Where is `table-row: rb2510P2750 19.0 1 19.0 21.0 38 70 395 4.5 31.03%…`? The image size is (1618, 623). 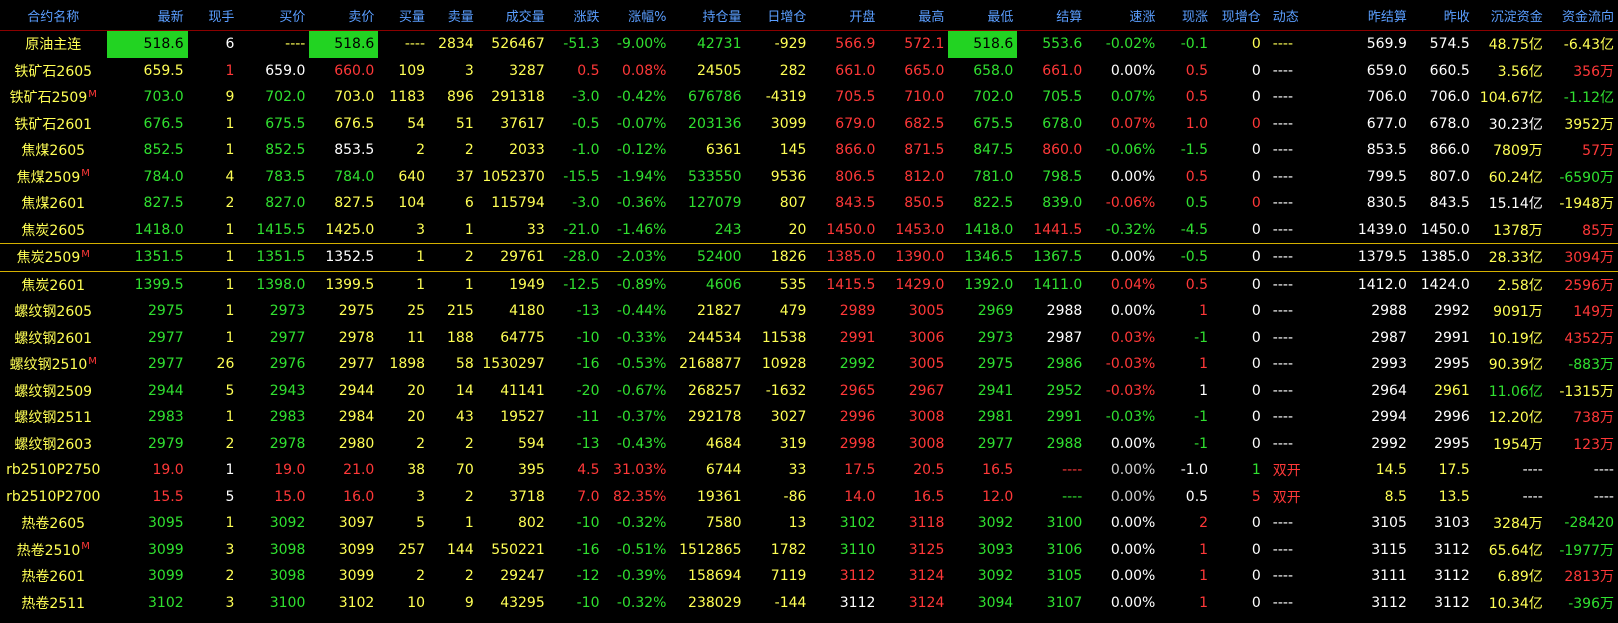 table-row: rb2510P2750 19.0 1 19.0 21.0 38 70 395 4.5 31.03%… is located at coordinates (809, 470).